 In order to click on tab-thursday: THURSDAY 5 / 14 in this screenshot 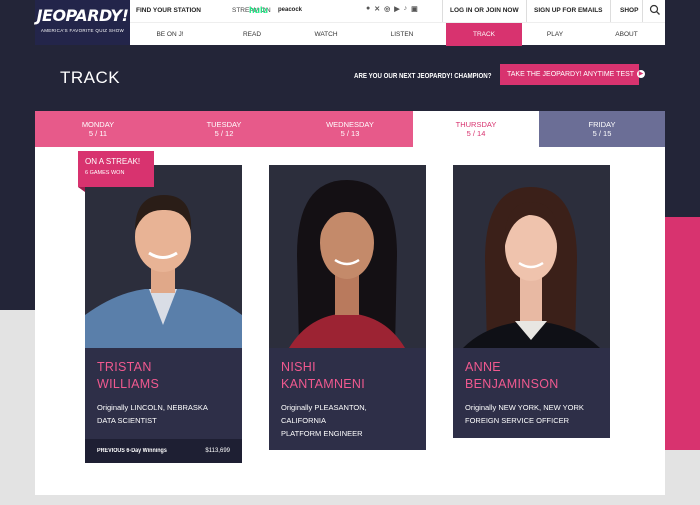, I will do `click(476, 129)`.